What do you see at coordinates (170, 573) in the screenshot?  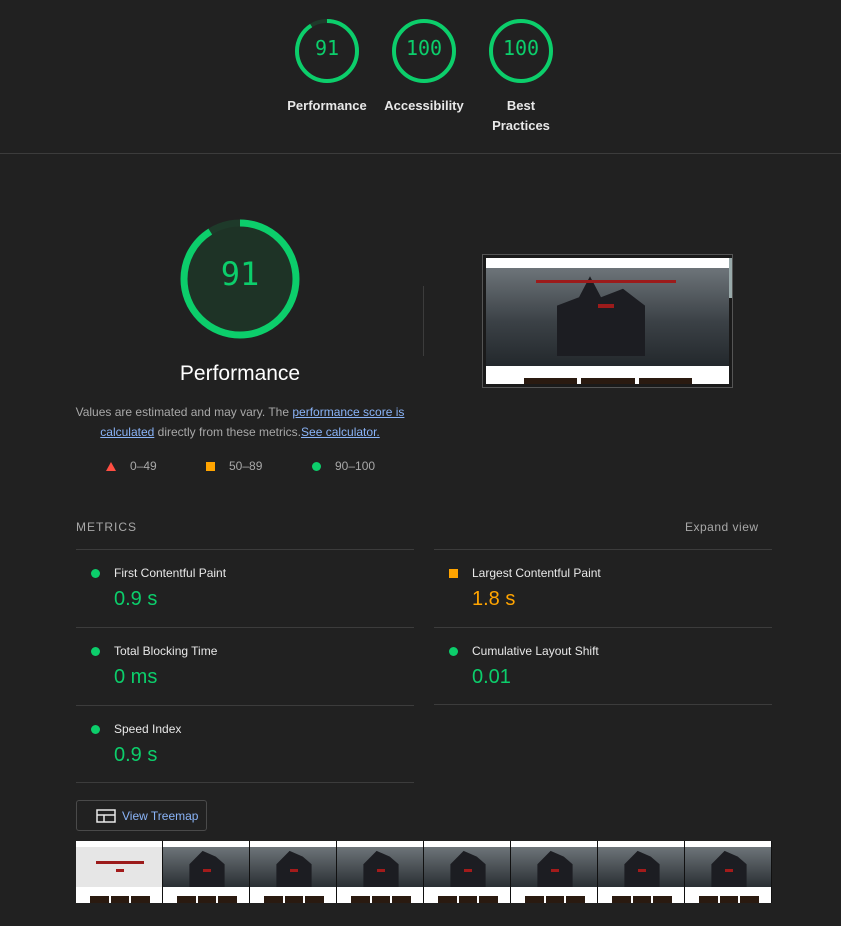 I see `metric-label: First Contentful Paint` at bounding box center [170, 573].